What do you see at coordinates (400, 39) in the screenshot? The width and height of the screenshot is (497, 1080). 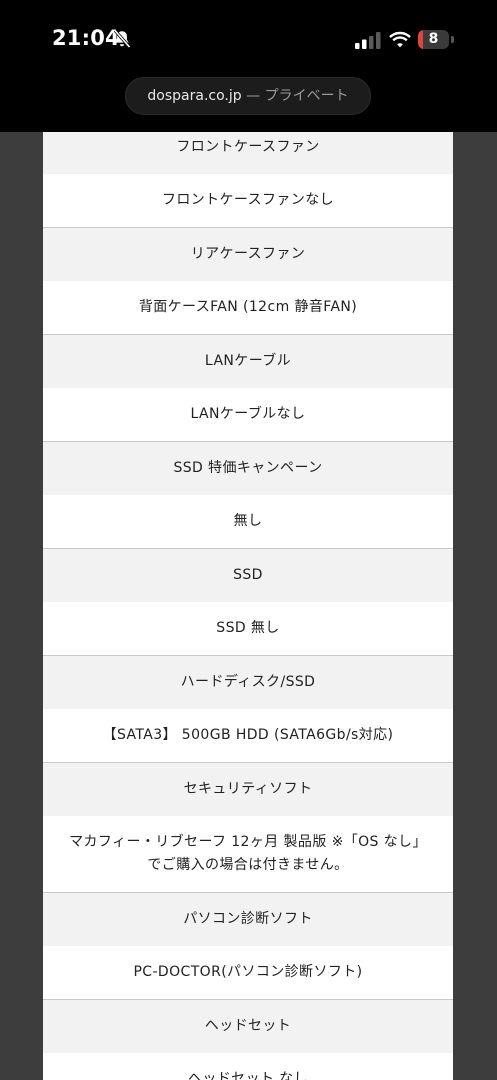 I see `wifi-icon` at bounding box center [400, 39].